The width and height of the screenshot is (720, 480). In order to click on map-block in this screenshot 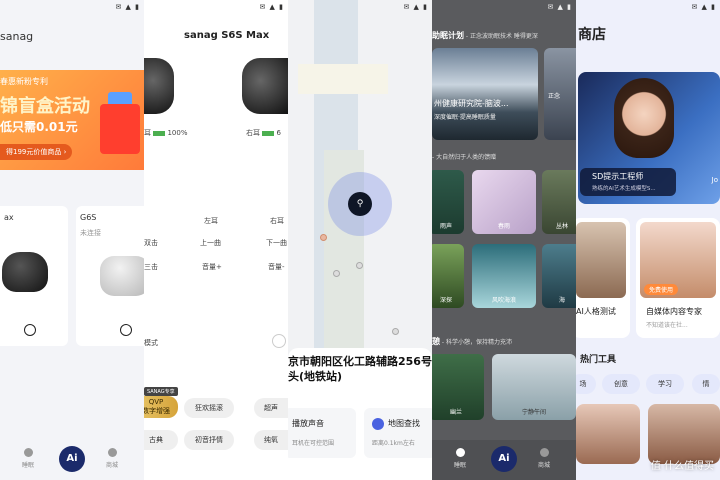, I will do `click(343, 79)`.